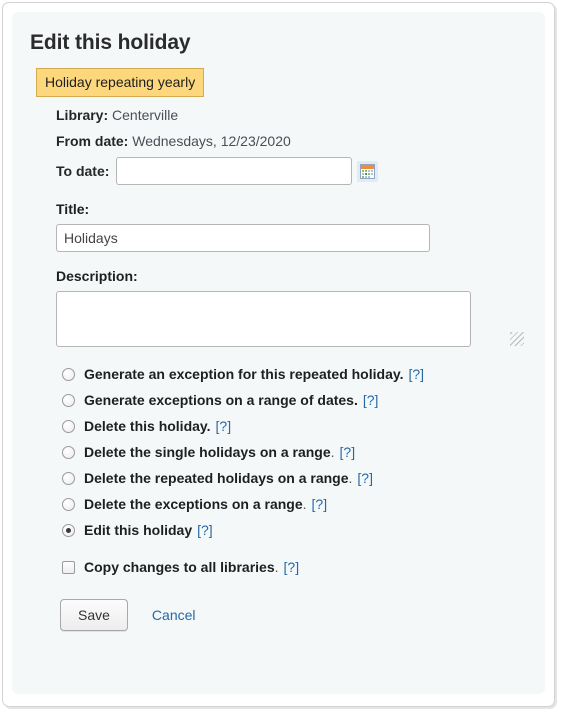 This screenshot has height=719, width=567. Describe the element at coordinates (293, 530) in the screenshot. I see `option-row-edit-this-holiday: Edit this holiday [?]` at that location.